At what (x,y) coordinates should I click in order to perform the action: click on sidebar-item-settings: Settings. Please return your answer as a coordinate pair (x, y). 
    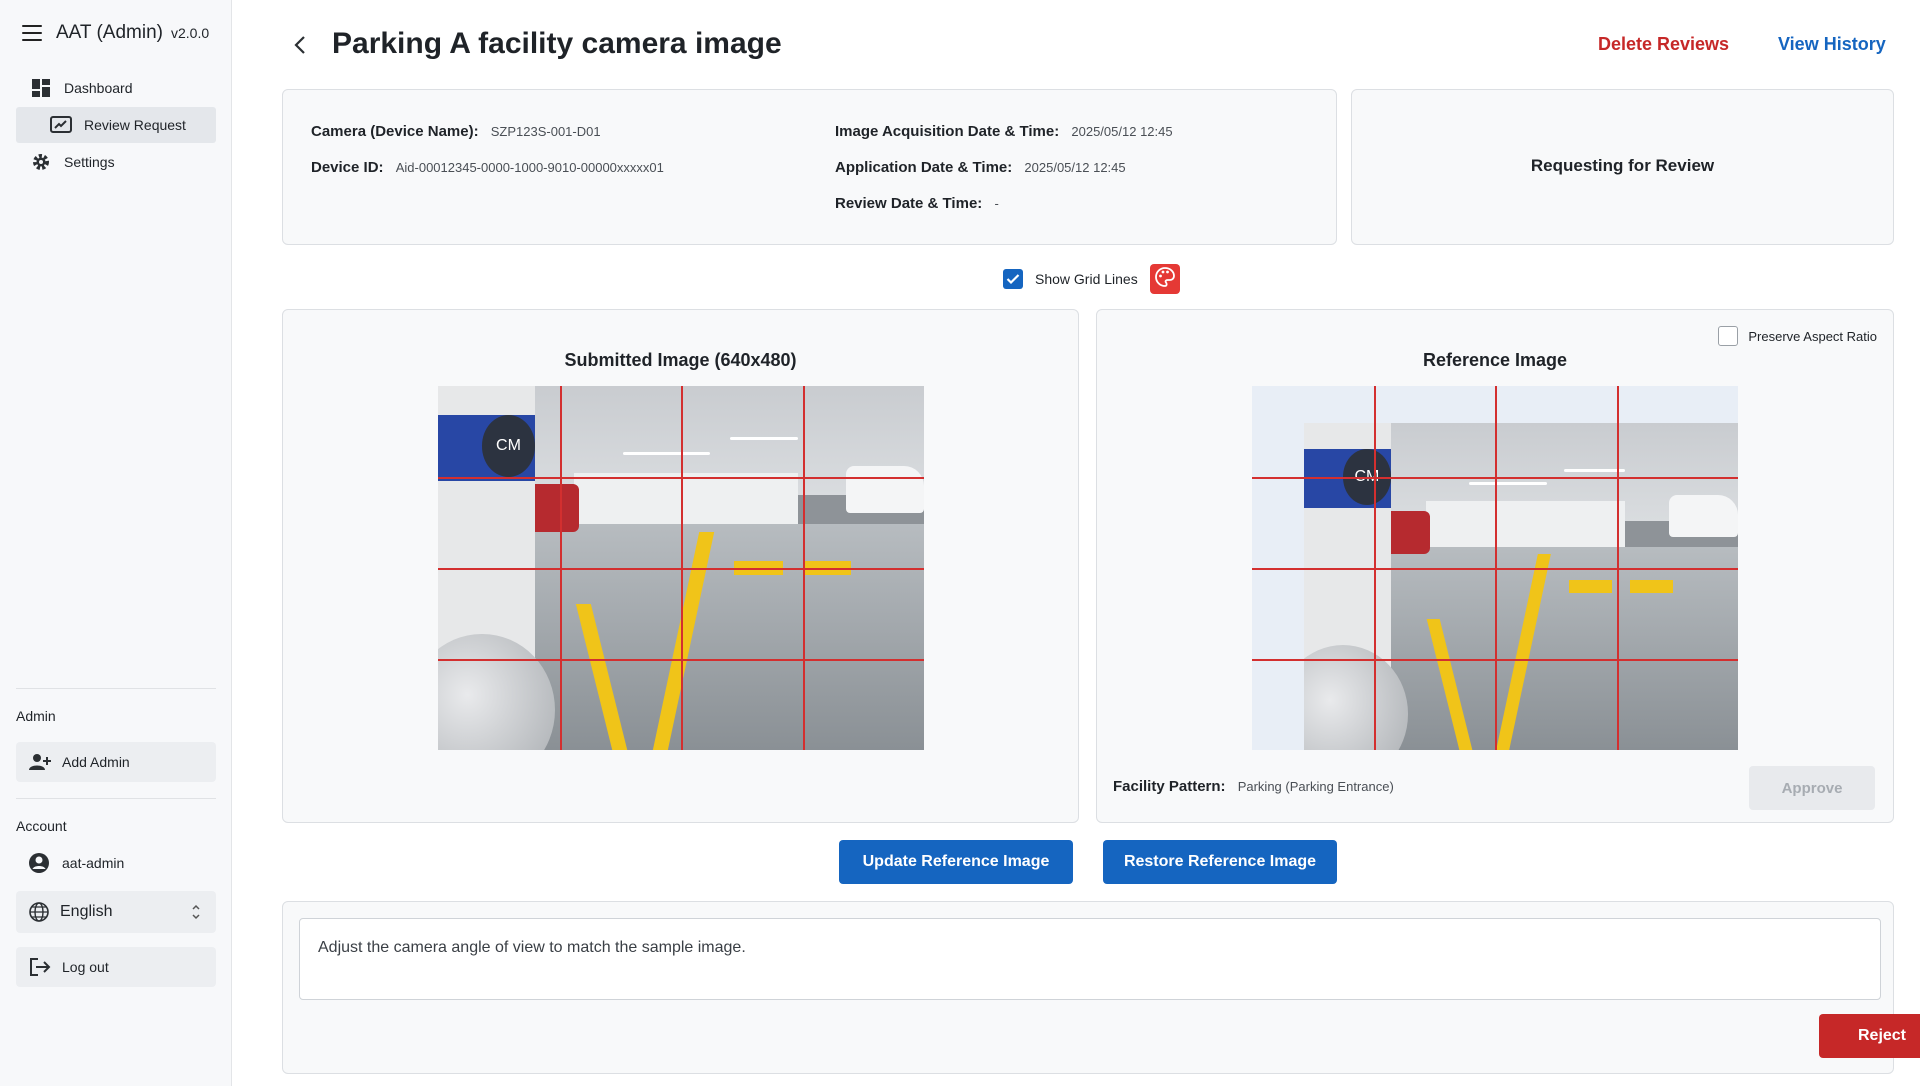
    Looking at the image, I should click on (116, 162).